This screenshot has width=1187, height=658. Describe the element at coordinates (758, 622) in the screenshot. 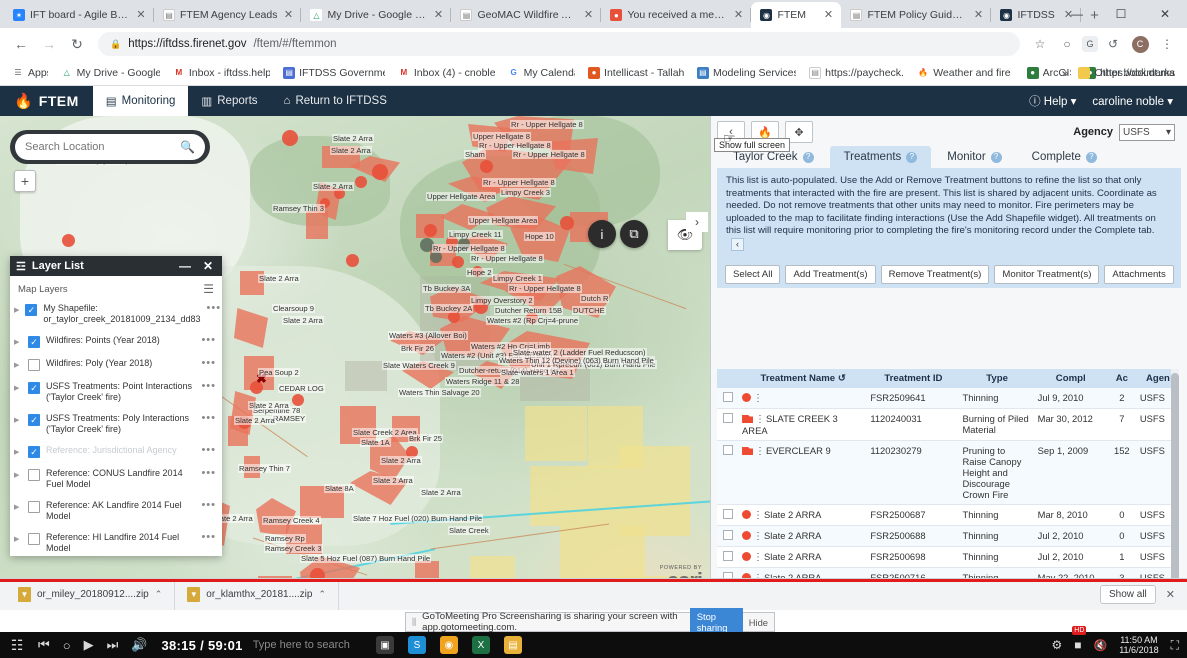

I see `hide-link: Hide` at that location.